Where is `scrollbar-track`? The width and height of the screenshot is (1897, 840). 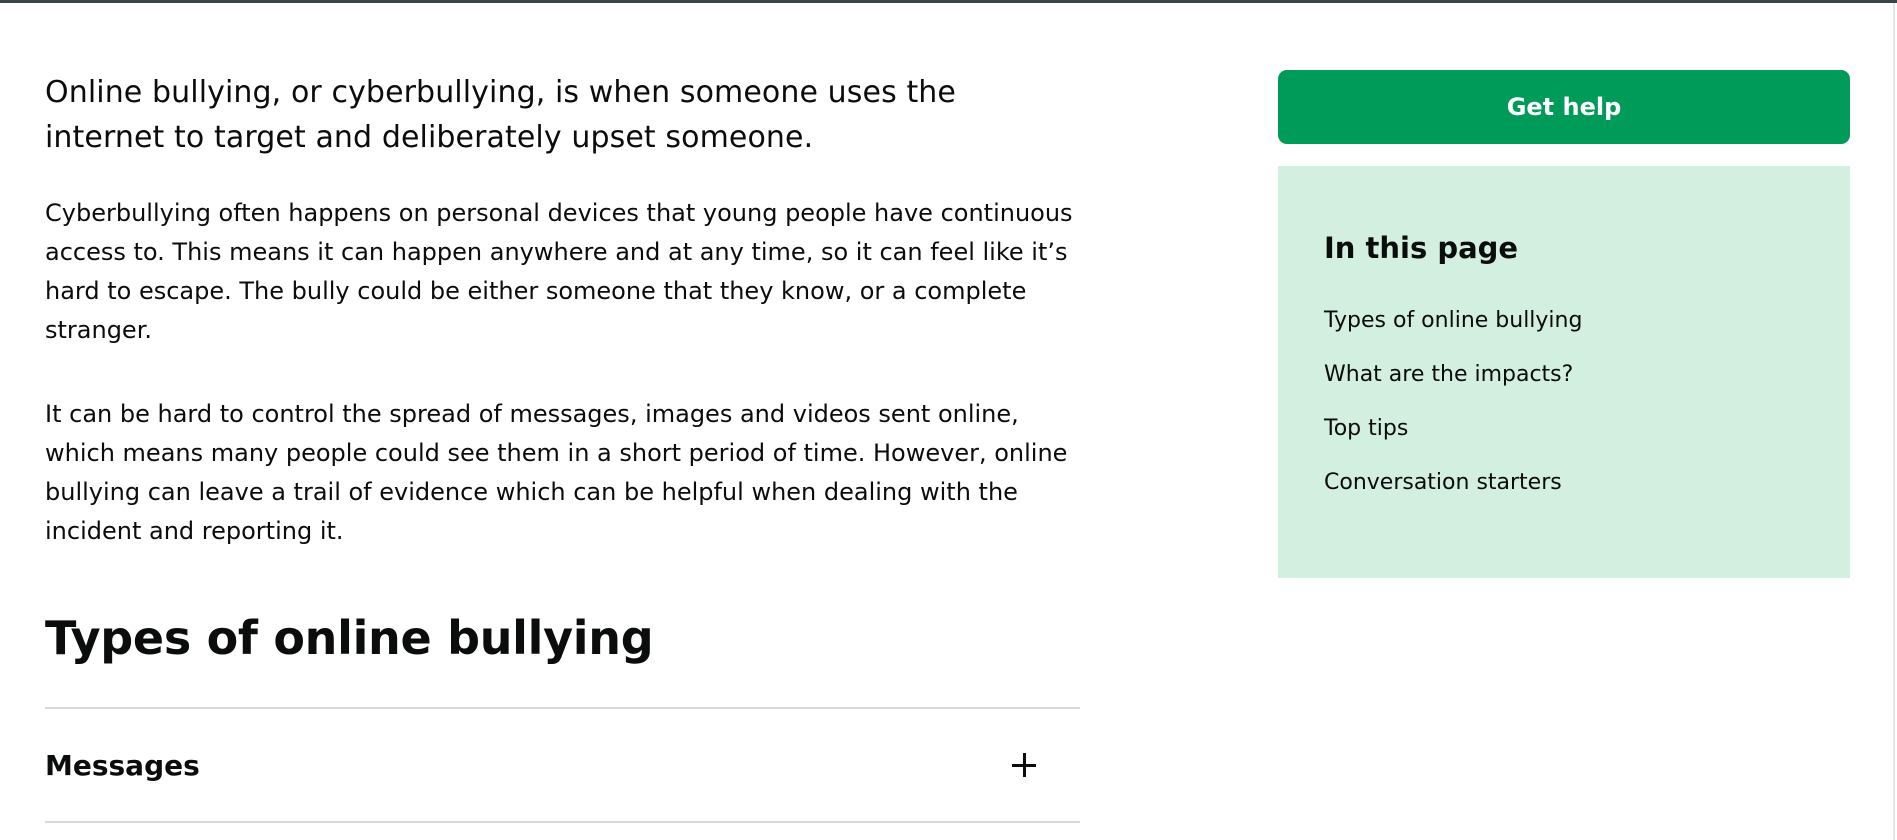
scrollbar-track is located at coordinates (1894, 421).